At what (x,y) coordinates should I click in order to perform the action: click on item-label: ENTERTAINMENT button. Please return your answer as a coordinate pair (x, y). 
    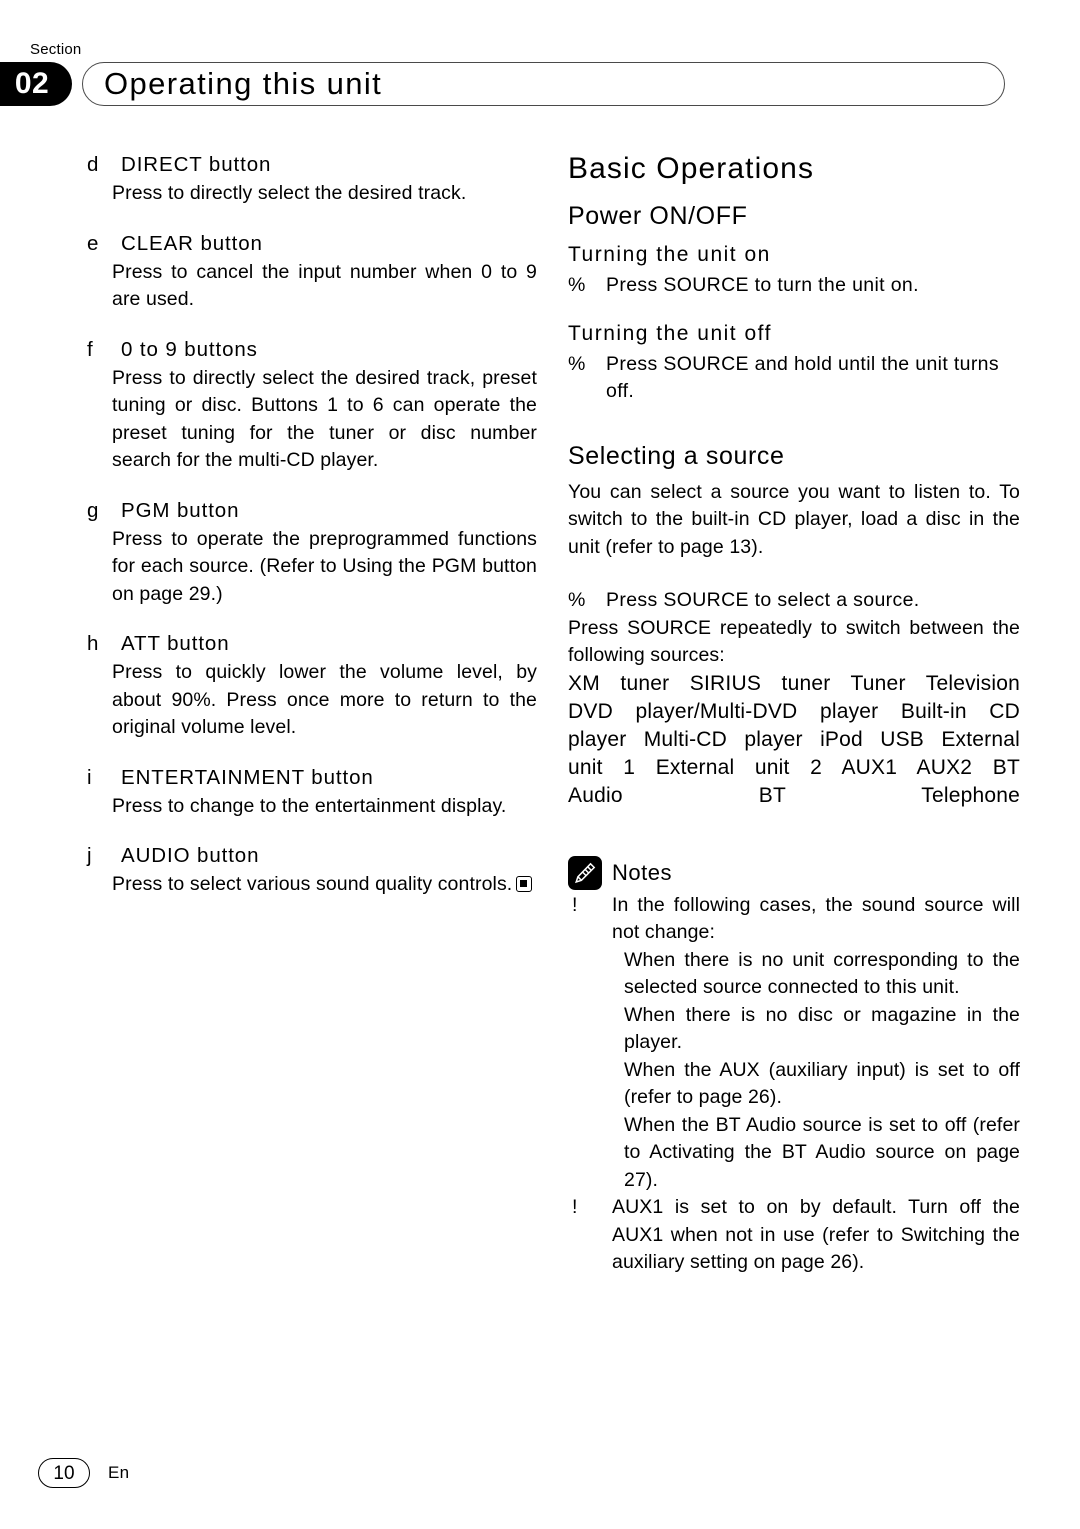
    Looking at the image, I should click on (247, 777).